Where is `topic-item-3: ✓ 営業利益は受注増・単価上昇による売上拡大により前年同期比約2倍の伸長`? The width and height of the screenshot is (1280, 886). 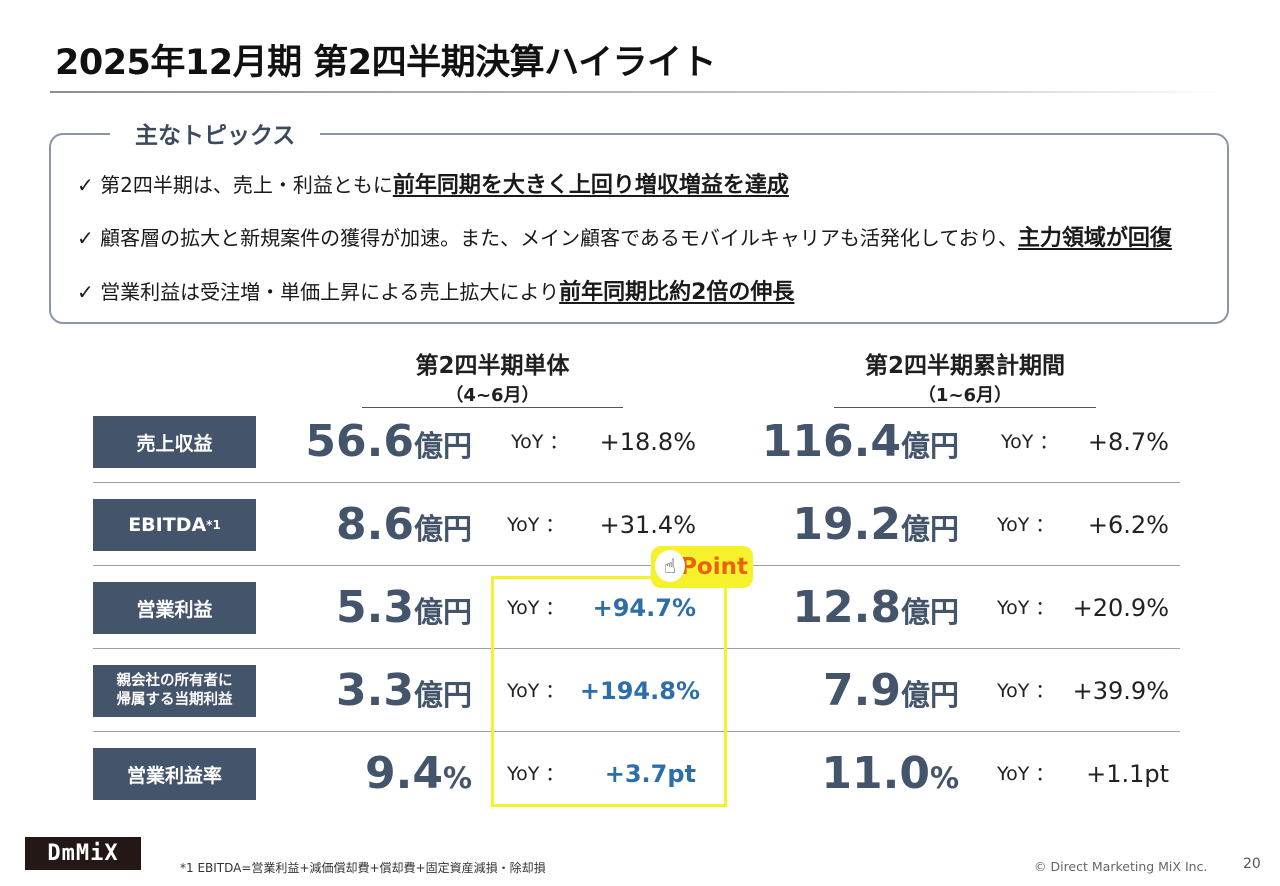 topic-item-3: ✓ 営業利益は受注増・単価上昇による売上拡大により前年同期比約2倍の伸長 is located at coordinates (435, 290).